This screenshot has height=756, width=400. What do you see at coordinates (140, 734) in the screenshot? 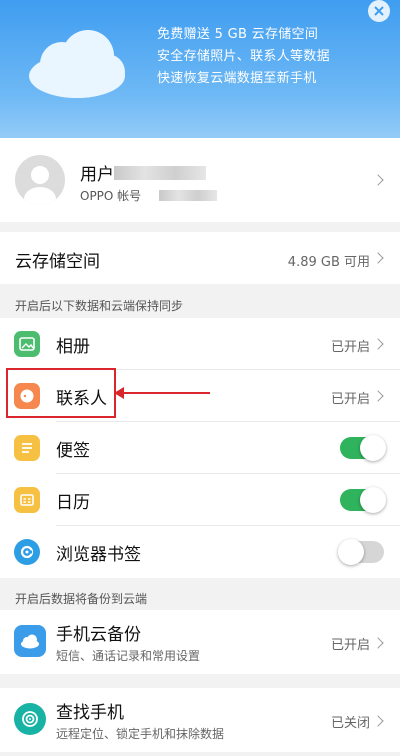
I see `find-phone-subtitle: 远程定位、锁定手机和抹除数据` at bounding box center [140, 734].